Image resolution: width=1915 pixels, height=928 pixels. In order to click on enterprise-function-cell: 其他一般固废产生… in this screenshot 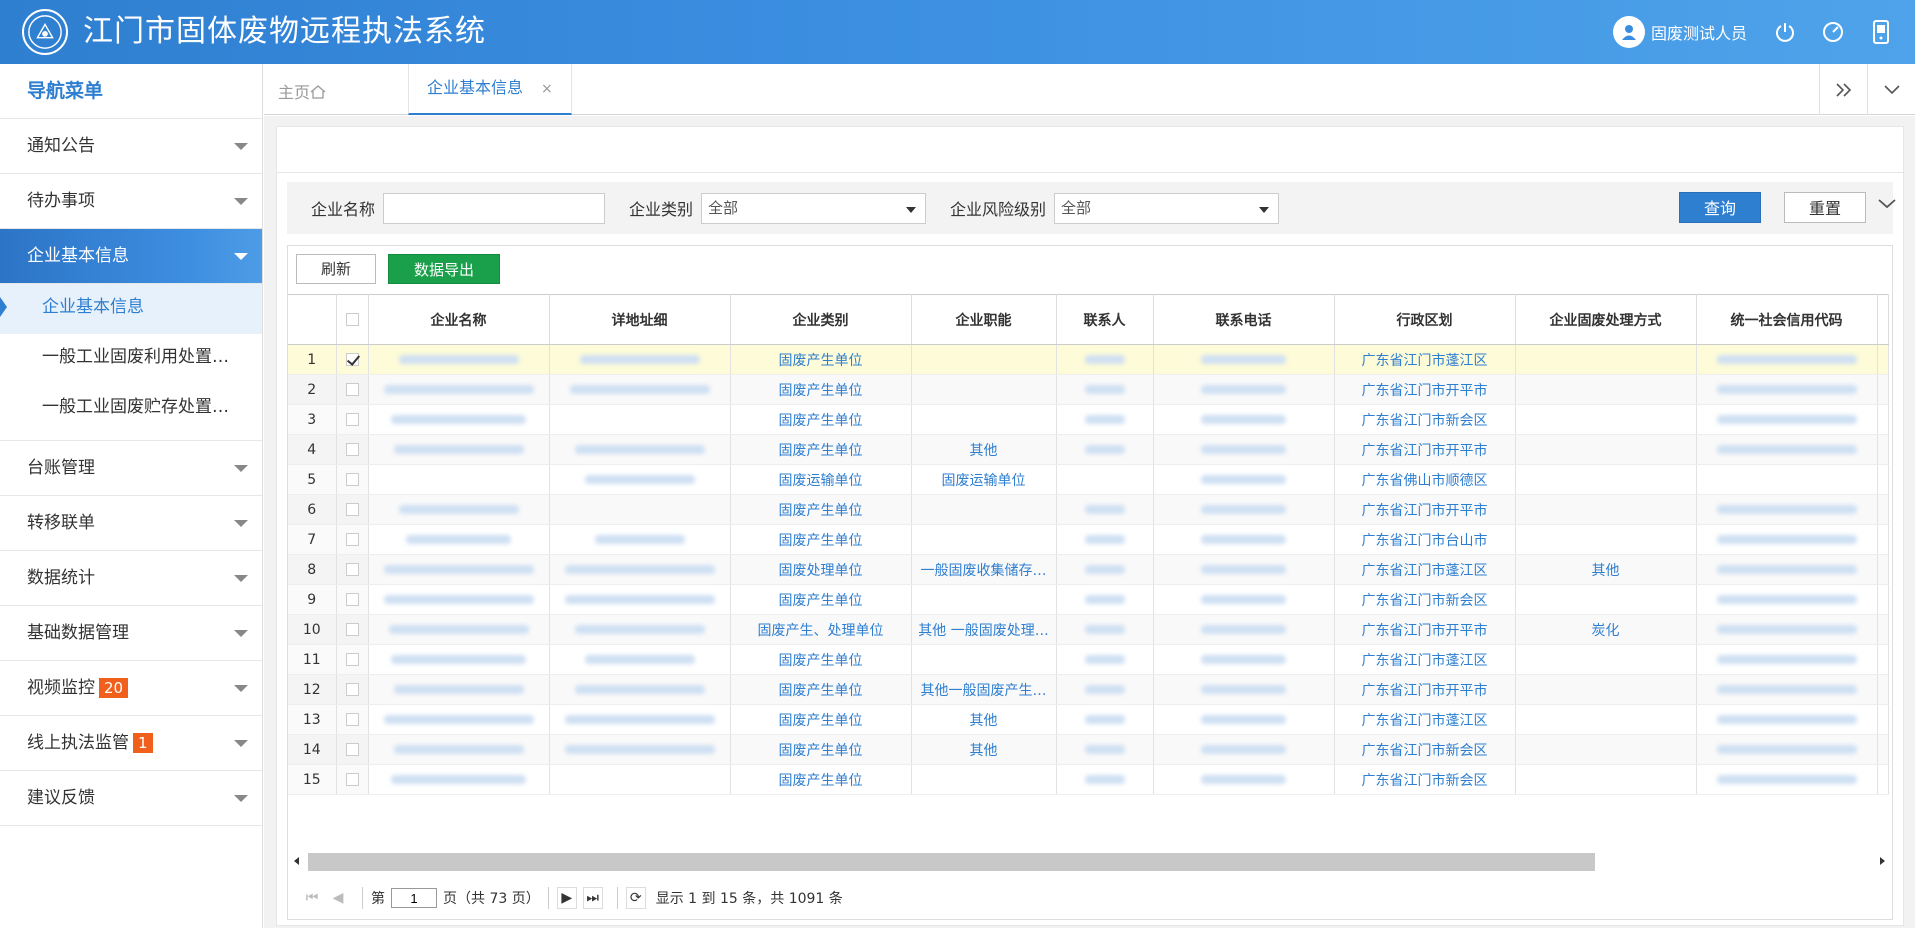, I will do `click(984, 689)`.